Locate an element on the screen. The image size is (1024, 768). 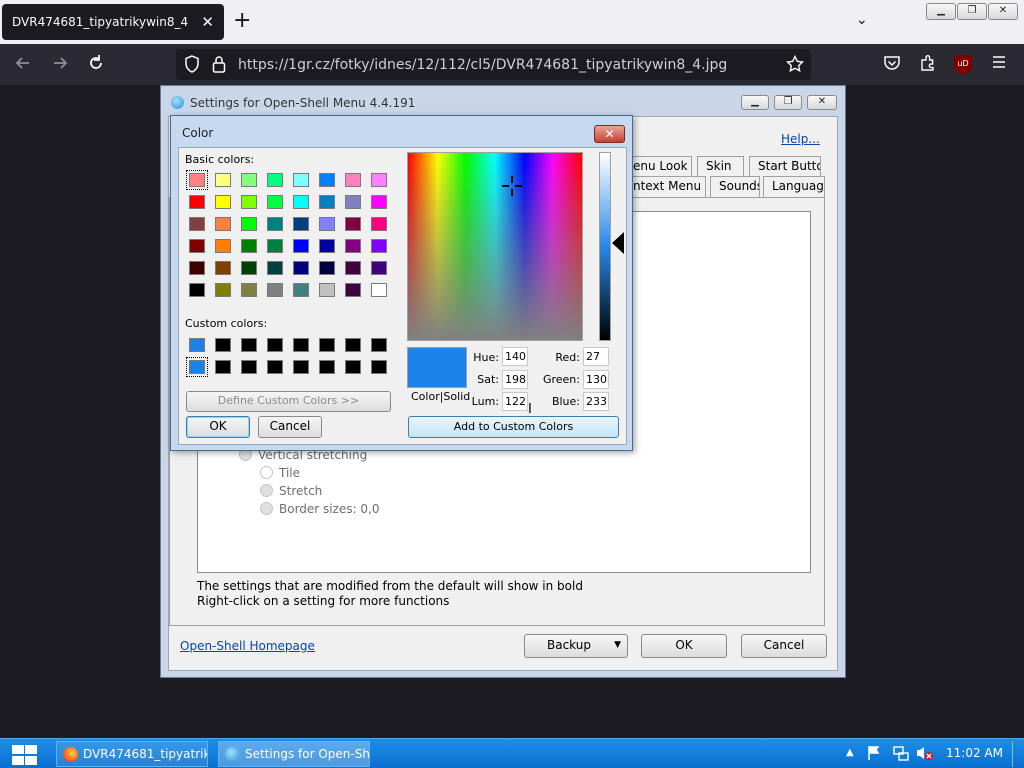
list-all-tabs-icon: ⌄ is located at coordinates (862, 20).